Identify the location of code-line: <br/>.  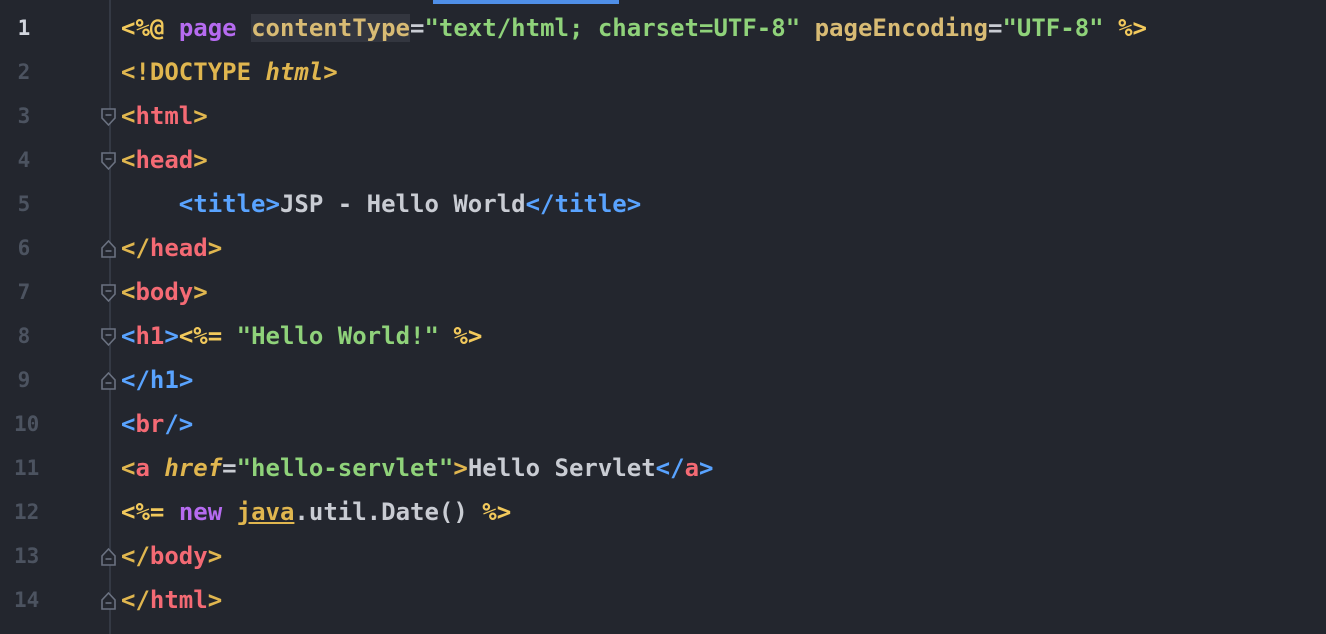
(157, 424).